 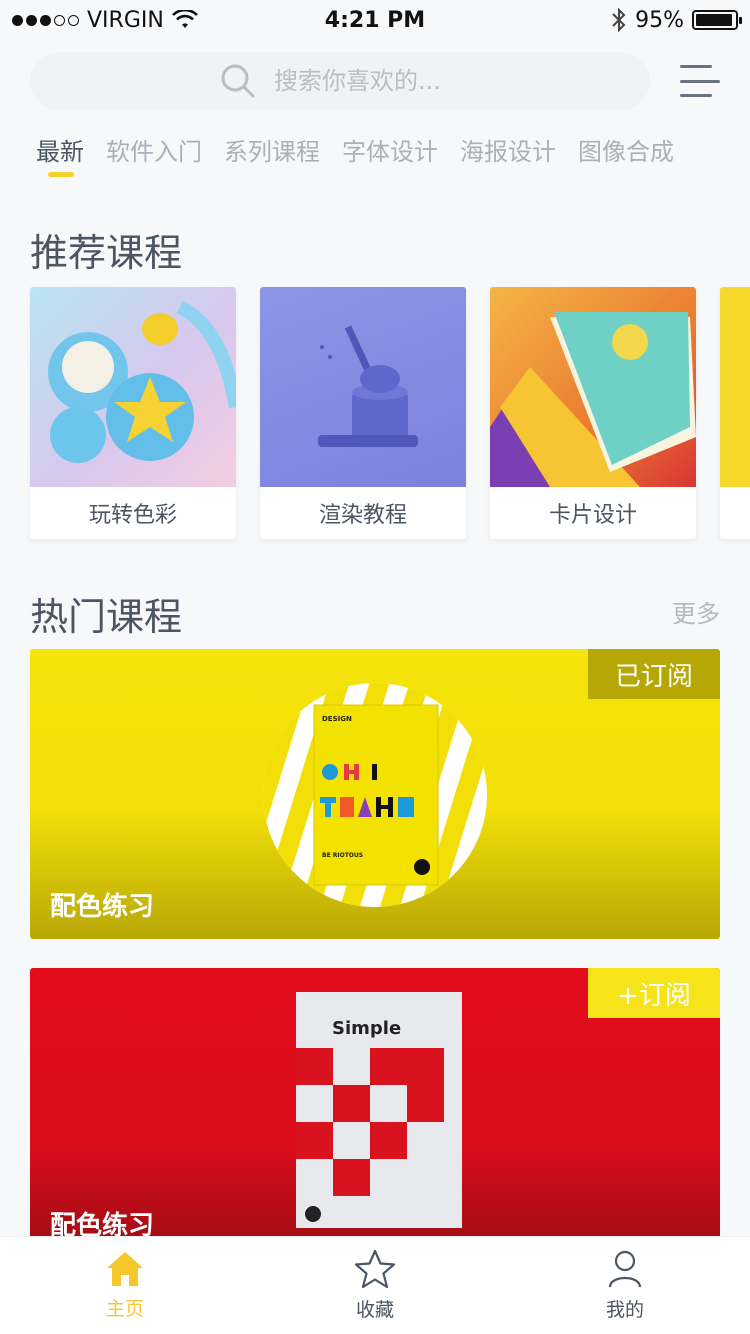 What do you see at coordinates (142, 381) in the screenshot?
I see `cupcake-illustration` at bounding box center [142, 381].